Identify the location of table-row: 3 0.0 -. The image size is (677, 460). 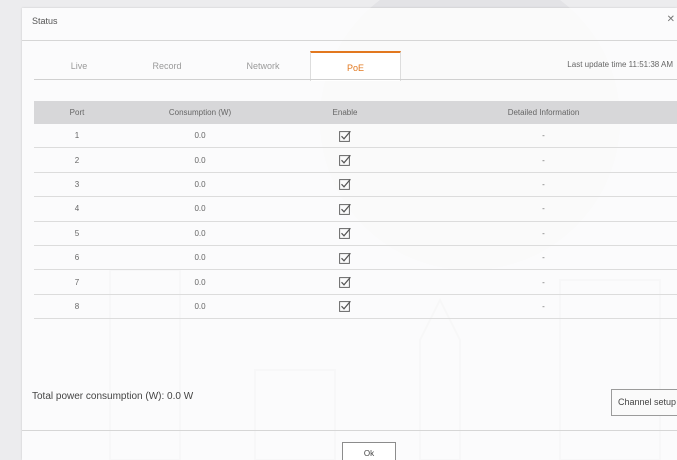
(355, 185).